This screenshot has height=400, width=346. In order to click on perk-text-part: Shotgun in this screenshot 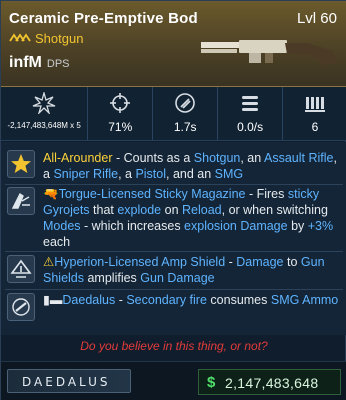, I will do `click(217, 158)`.